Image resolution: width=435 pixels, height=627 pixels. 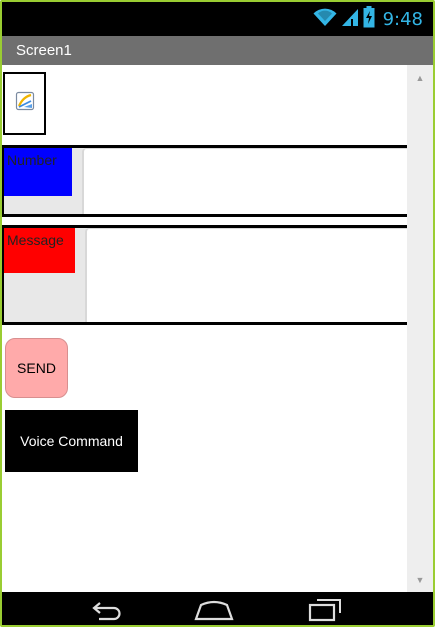 I want to click on navigation-bar, so click(x=217, y=608).